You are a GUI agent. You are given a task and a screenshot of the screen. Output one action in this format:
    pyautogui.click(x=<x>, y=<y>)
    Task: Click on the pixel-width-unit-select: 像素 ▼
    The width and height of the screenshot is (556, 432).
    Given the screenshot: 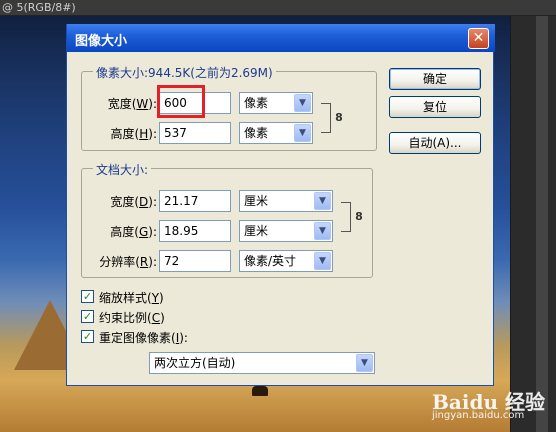 What is the action you would take?
    pyautogui.click(x=276, y=103)
    